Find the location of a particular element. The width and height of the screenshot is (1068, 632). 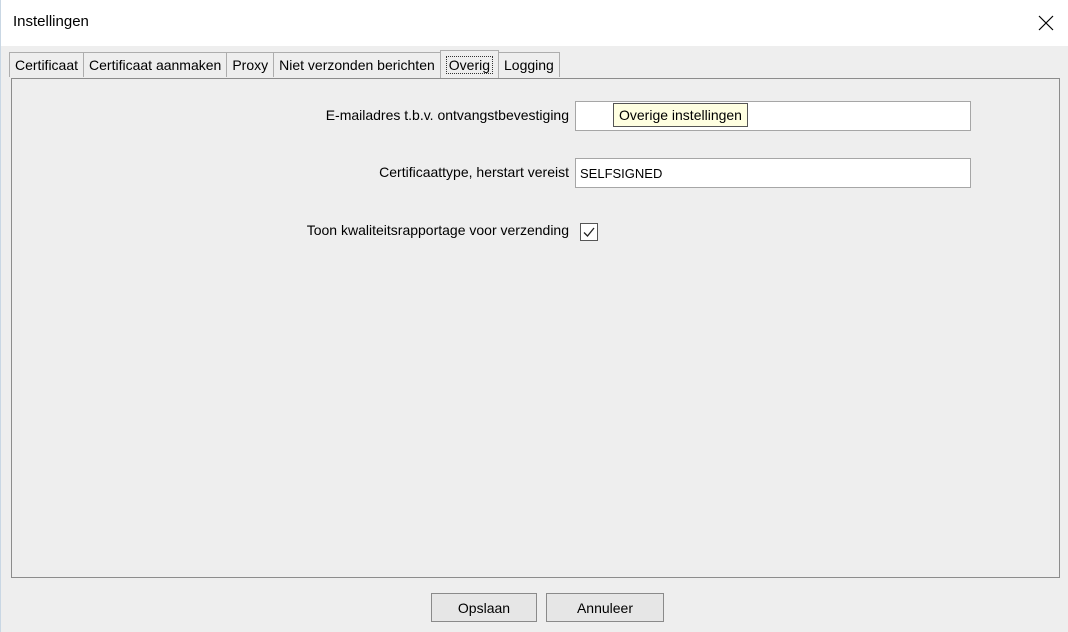

certificate-type-row: Certificaattype, herstart vereist is located at coordinates (535, 173).